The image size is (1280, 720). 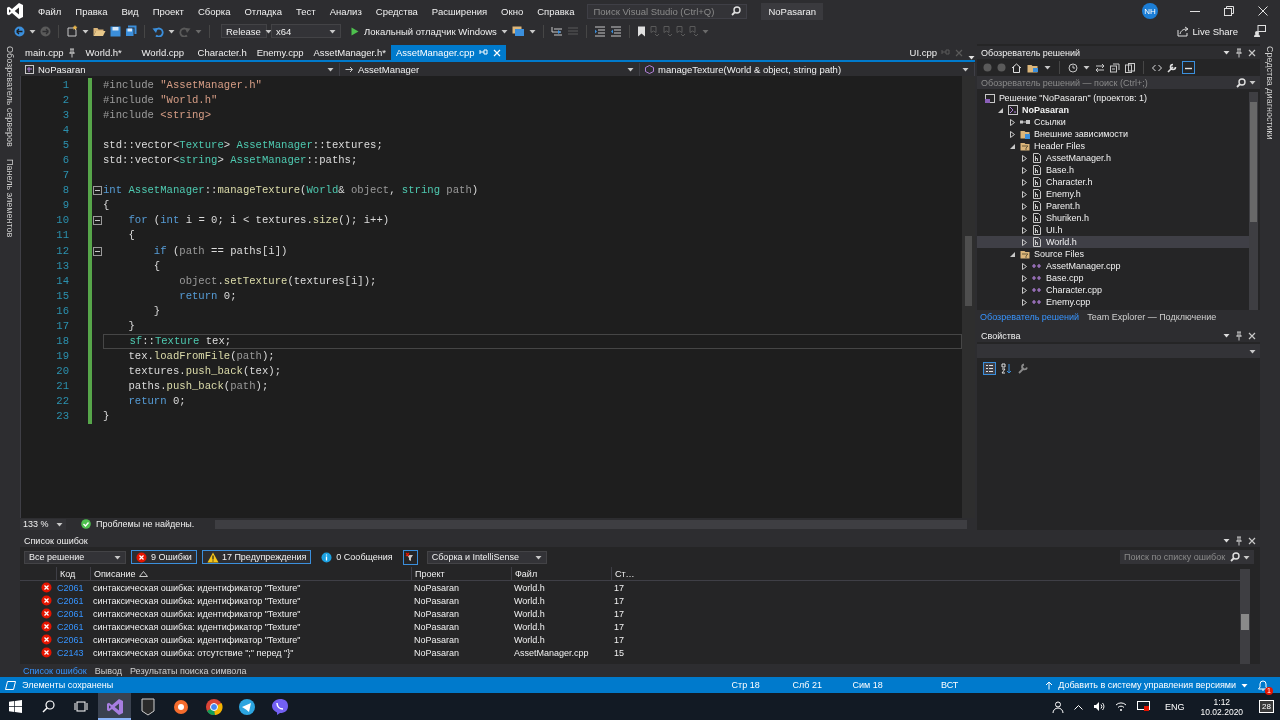 I want to click on window-icon, so click(x=518, y=31).